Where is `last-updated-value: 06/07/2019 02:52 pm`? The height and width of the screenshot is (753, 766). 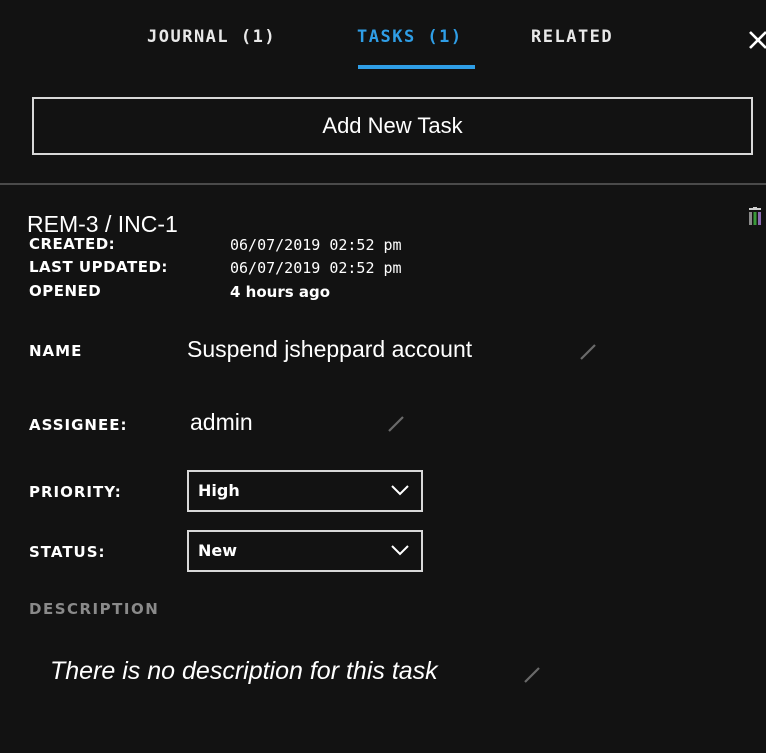 last-updated-value: 06/07/2019 02:52 pm is located at coordinates (316, 268).